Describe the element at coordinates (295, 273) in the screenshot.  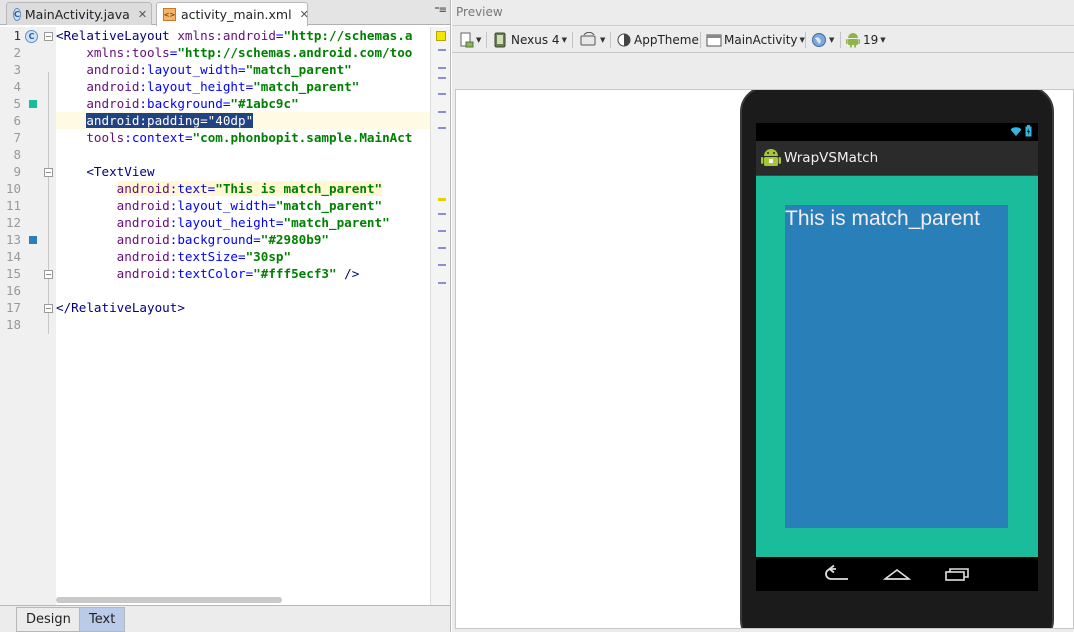
I see `attribute-value: "#fff5ecf3"` at that location.